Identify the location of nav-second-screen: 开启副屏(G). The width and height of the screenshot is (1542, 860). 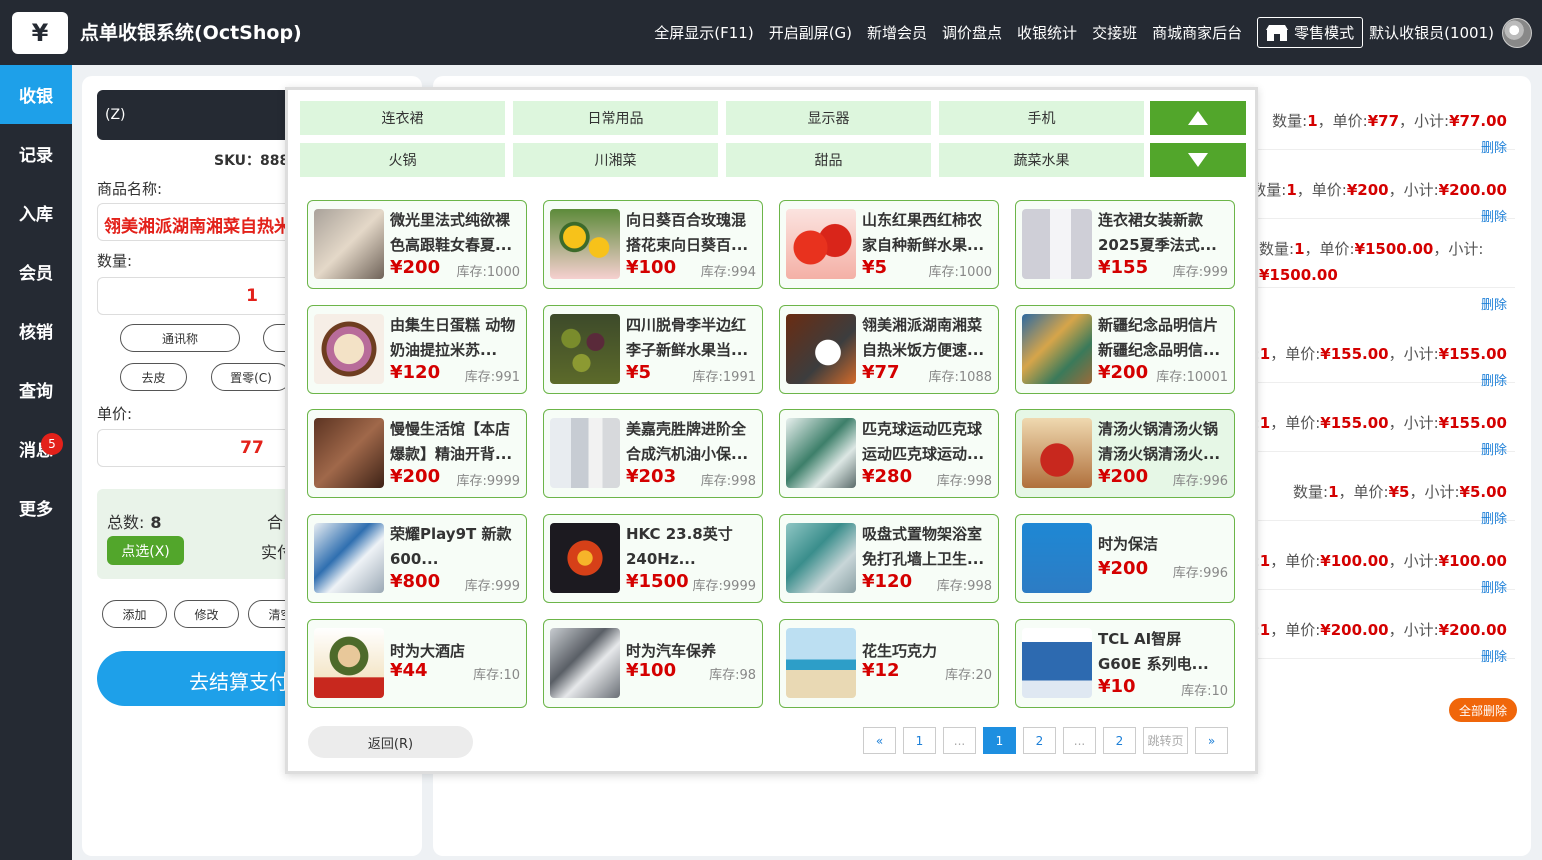
(810, 32).